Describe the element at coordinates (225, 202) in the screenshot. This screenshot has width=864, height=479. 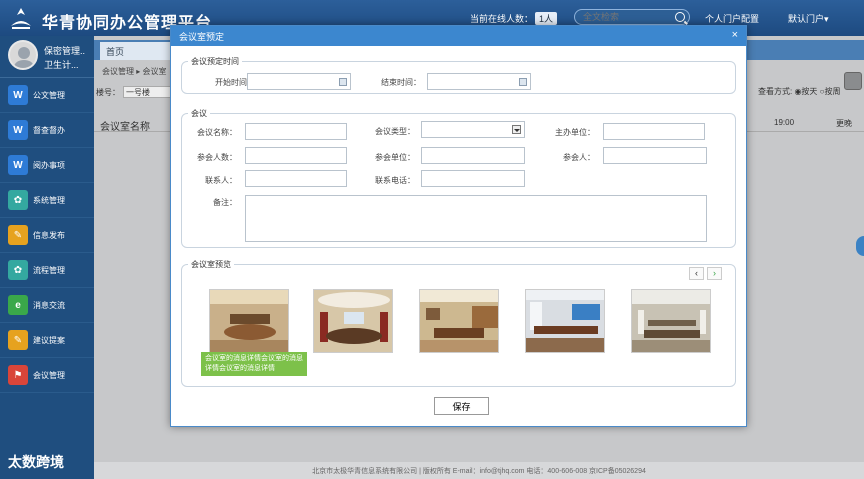
I see `remark-label: 备注：` at that location.